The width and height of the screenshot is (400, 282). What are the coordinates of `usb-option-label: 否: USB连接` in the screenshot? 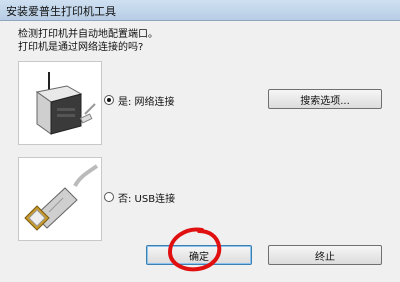 It's located at (147, 199).